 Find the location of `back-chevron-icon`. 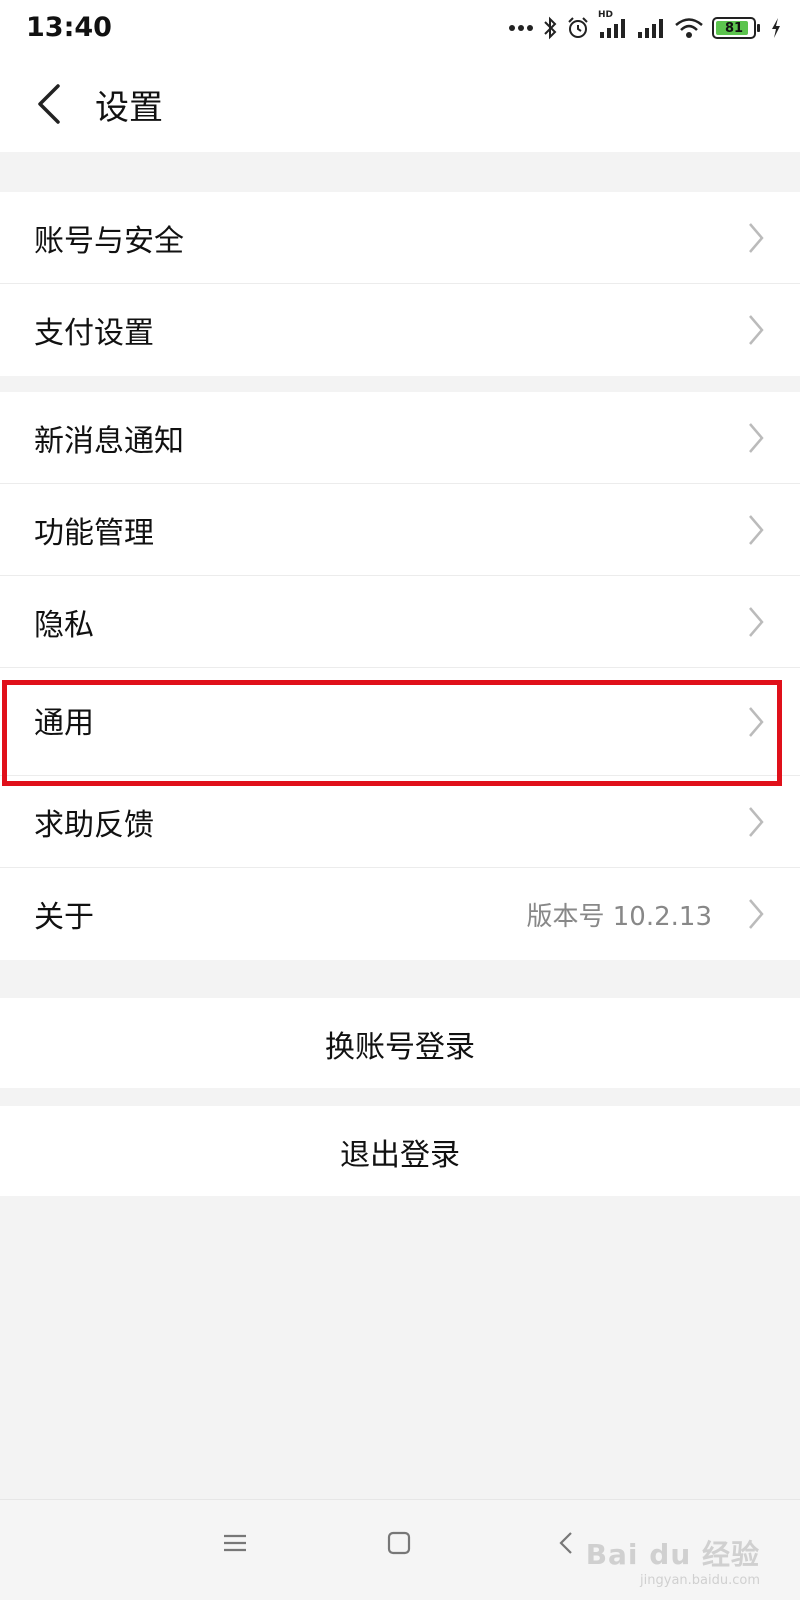

back-chevron-icon is located at coordinates (50, 104).